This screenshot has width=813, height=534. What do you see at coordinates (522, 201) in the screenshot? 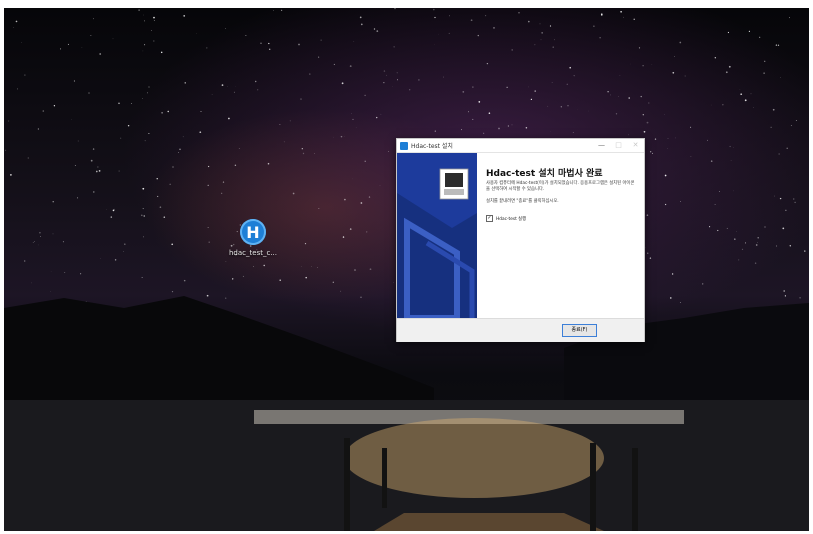
I see `finish-instruction-text: 설치를 끝내려면 "종료"를 클릭하십시오.` at bounding box center [522, 201].